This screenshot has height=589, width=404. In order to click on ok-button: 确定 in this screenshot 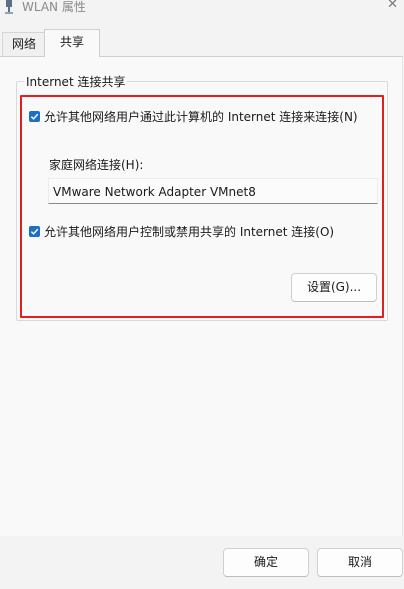, I will do `click(266, 562)`.